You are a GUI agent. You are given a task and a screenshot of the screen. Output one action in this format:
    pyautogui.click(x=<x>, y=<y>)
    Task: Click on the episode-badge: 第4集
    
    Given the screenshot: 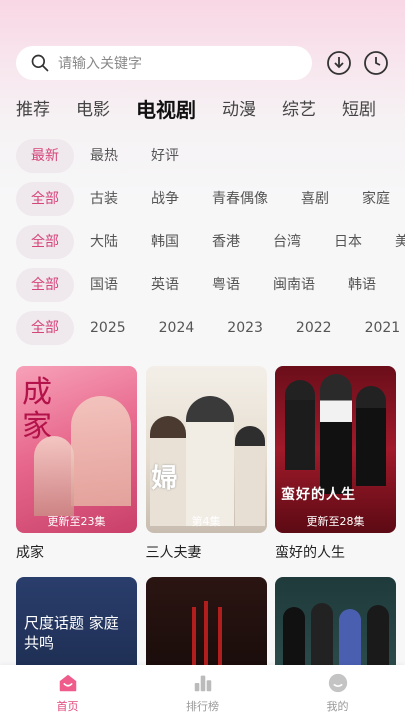 What is the action you would take?
    pyautogui.click(x=206, y=521)
    